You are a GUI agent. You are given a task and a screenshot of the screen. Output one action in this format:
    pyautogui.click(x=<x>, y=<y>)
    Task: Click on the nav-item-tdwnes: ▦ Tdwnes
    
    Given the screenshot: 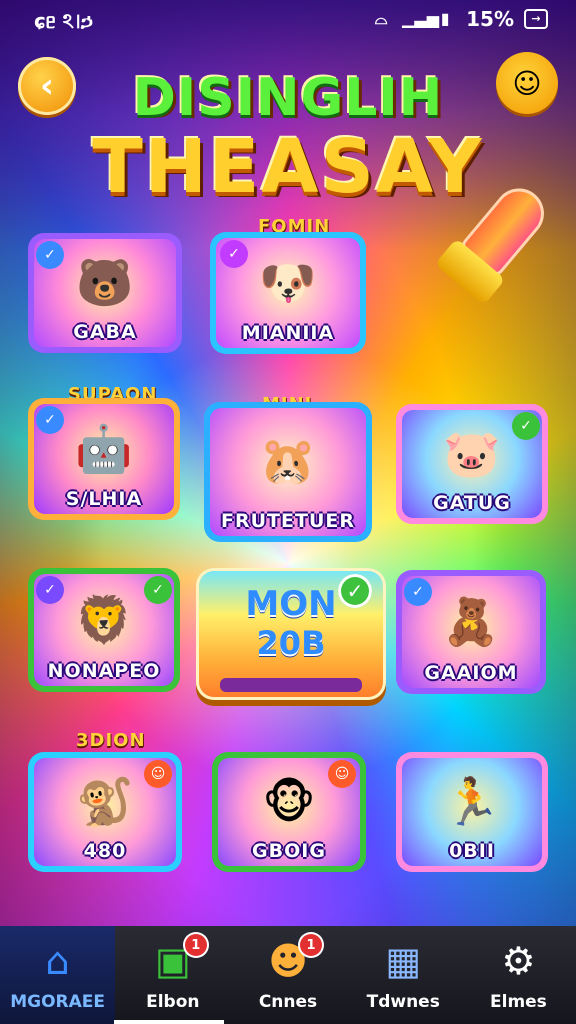 What is the action you would take?
    pyautogui.click(x=403, y=975)
    